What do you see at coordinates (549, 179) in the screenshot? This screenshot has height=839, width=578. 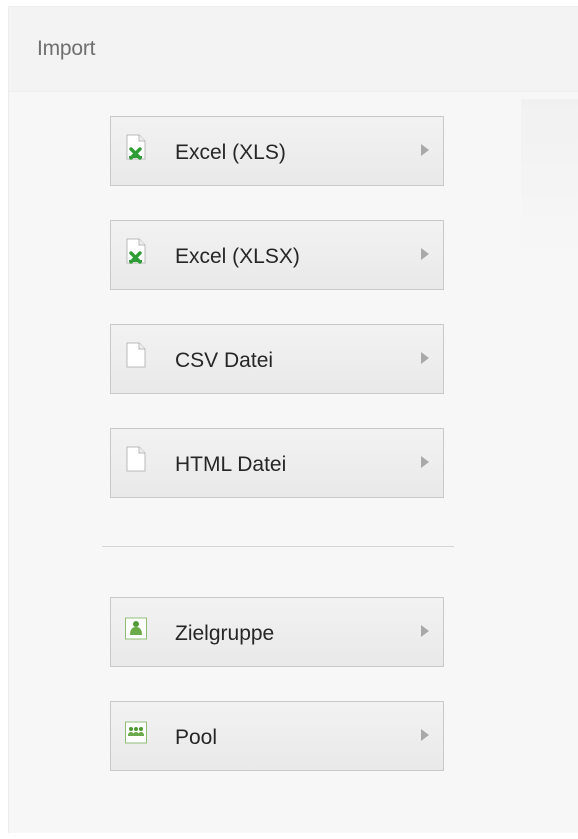 I see `background-shade` at bounding box center [549, 179].